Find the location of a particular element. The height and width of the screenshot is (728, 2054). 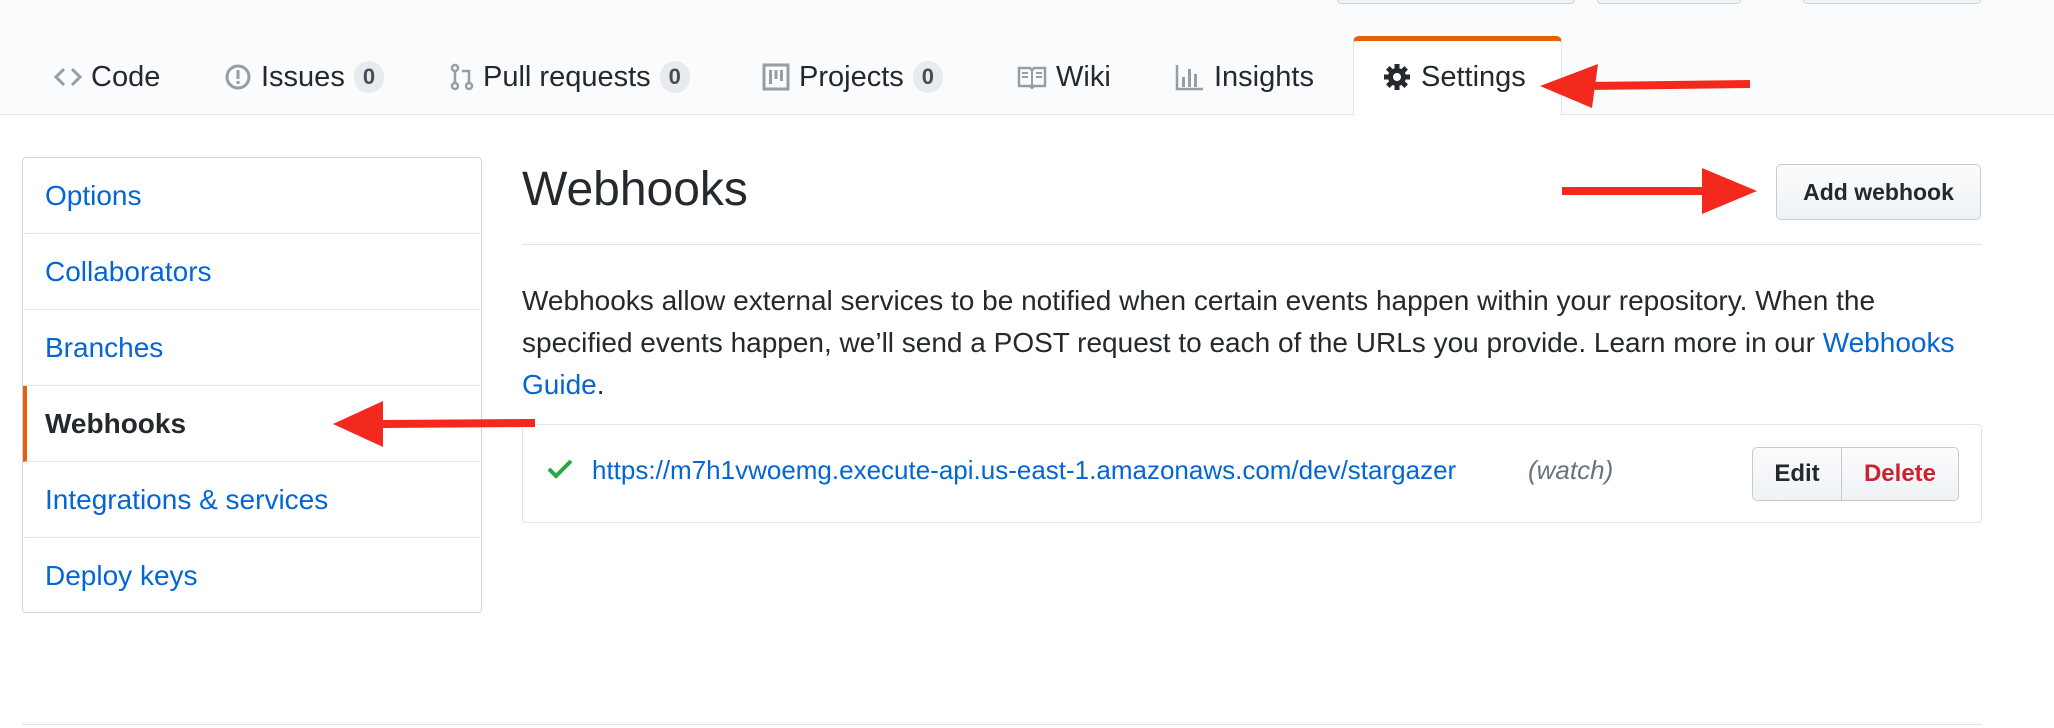

tab-label: Projects is located at coordinates (851, 76).